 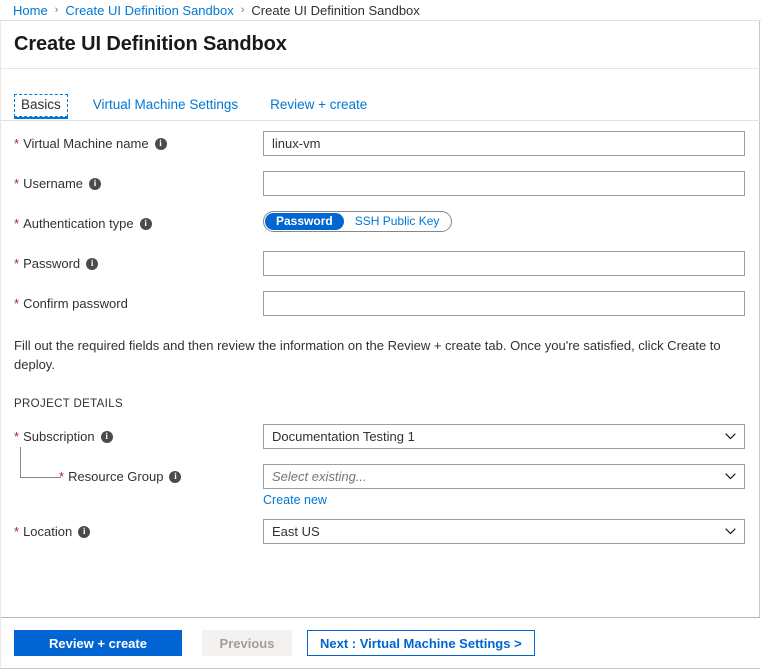 I want to click on breadcrumb-item-home: Home, so click(x=30, y=10).